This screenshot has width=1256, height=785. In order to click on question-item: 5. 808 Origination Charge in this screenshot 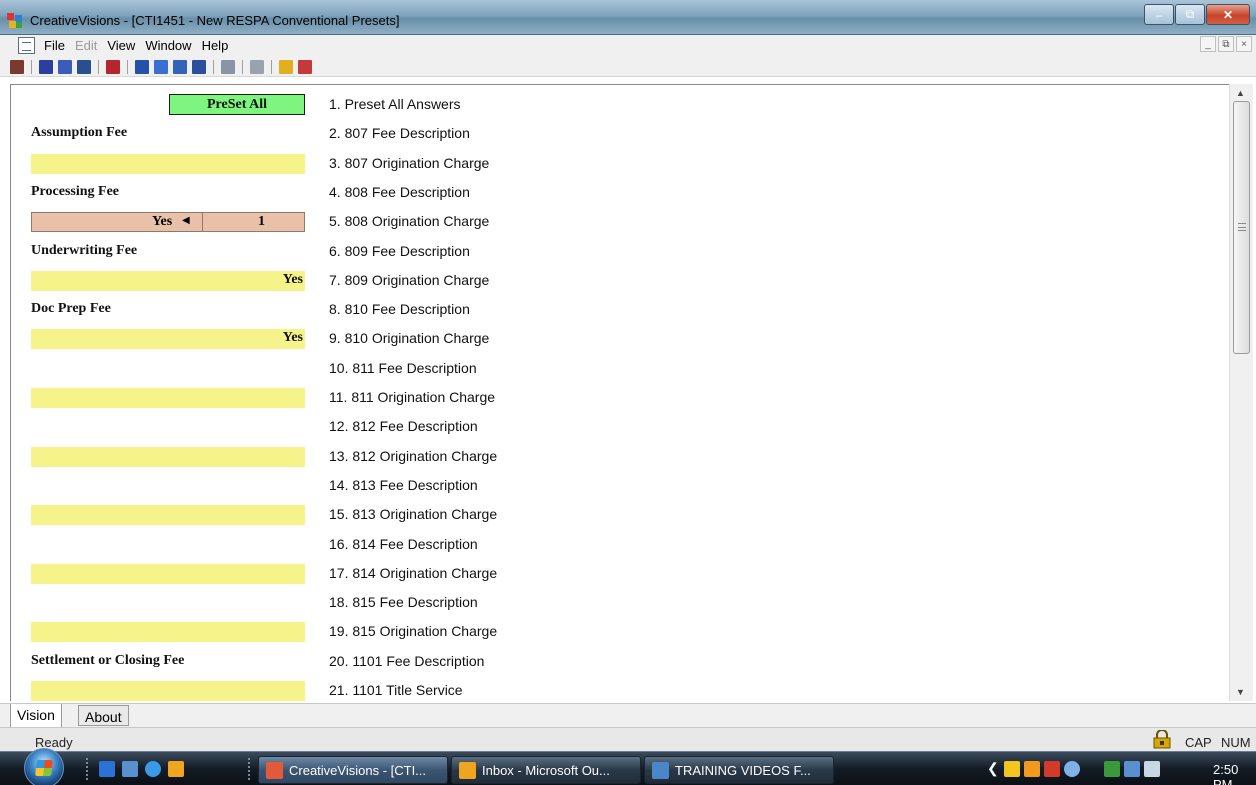, I will do `click(409, 221)`.